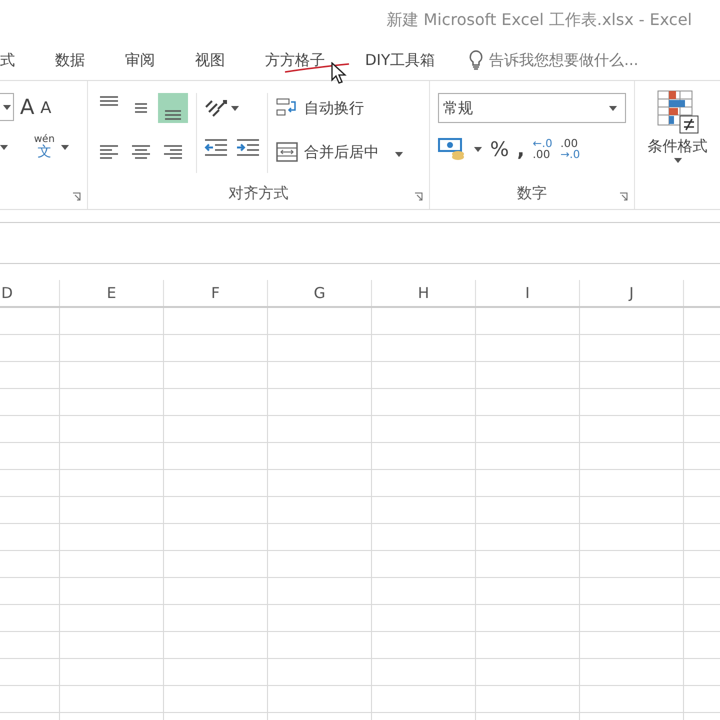 The height and width of the screenshot is (720, 720). What do you see at coordinates (476, 60) in the screenshot?
I see `lightbulb-icon` at bounding box center [476, 60].